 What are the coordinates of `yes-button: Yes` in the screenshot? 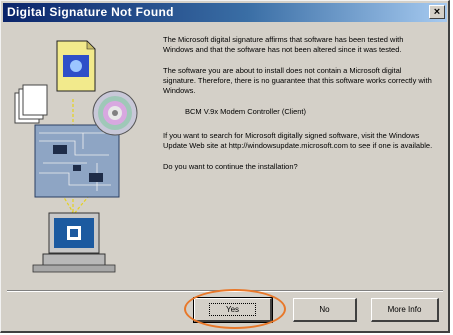 It's located at (233, 310).